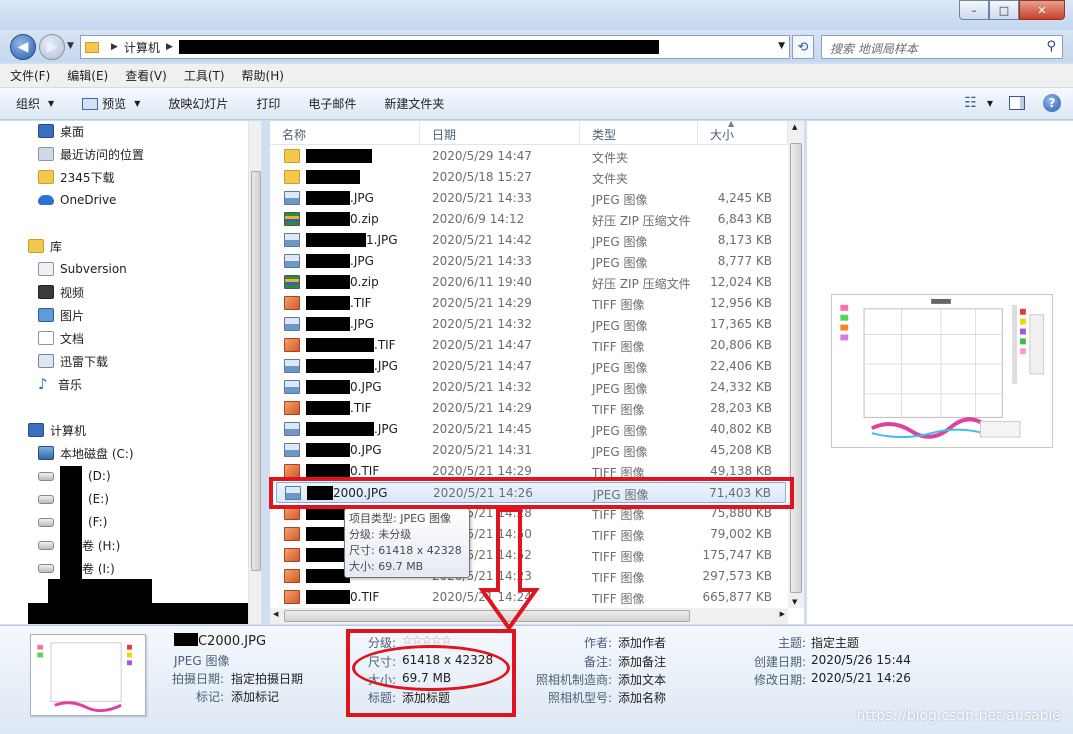 The width and height of the screenshot is (1073, 734). Describe the element at coordinates (414, 103) in the screenshot. I see `new-folder-button: 新建文件夹` at that location.